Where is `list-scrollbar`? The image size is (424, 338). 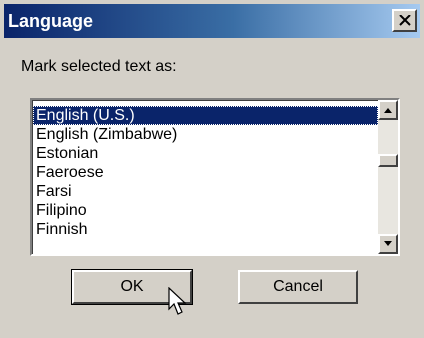 list-scrollbar is located at coordinates (388, 177).